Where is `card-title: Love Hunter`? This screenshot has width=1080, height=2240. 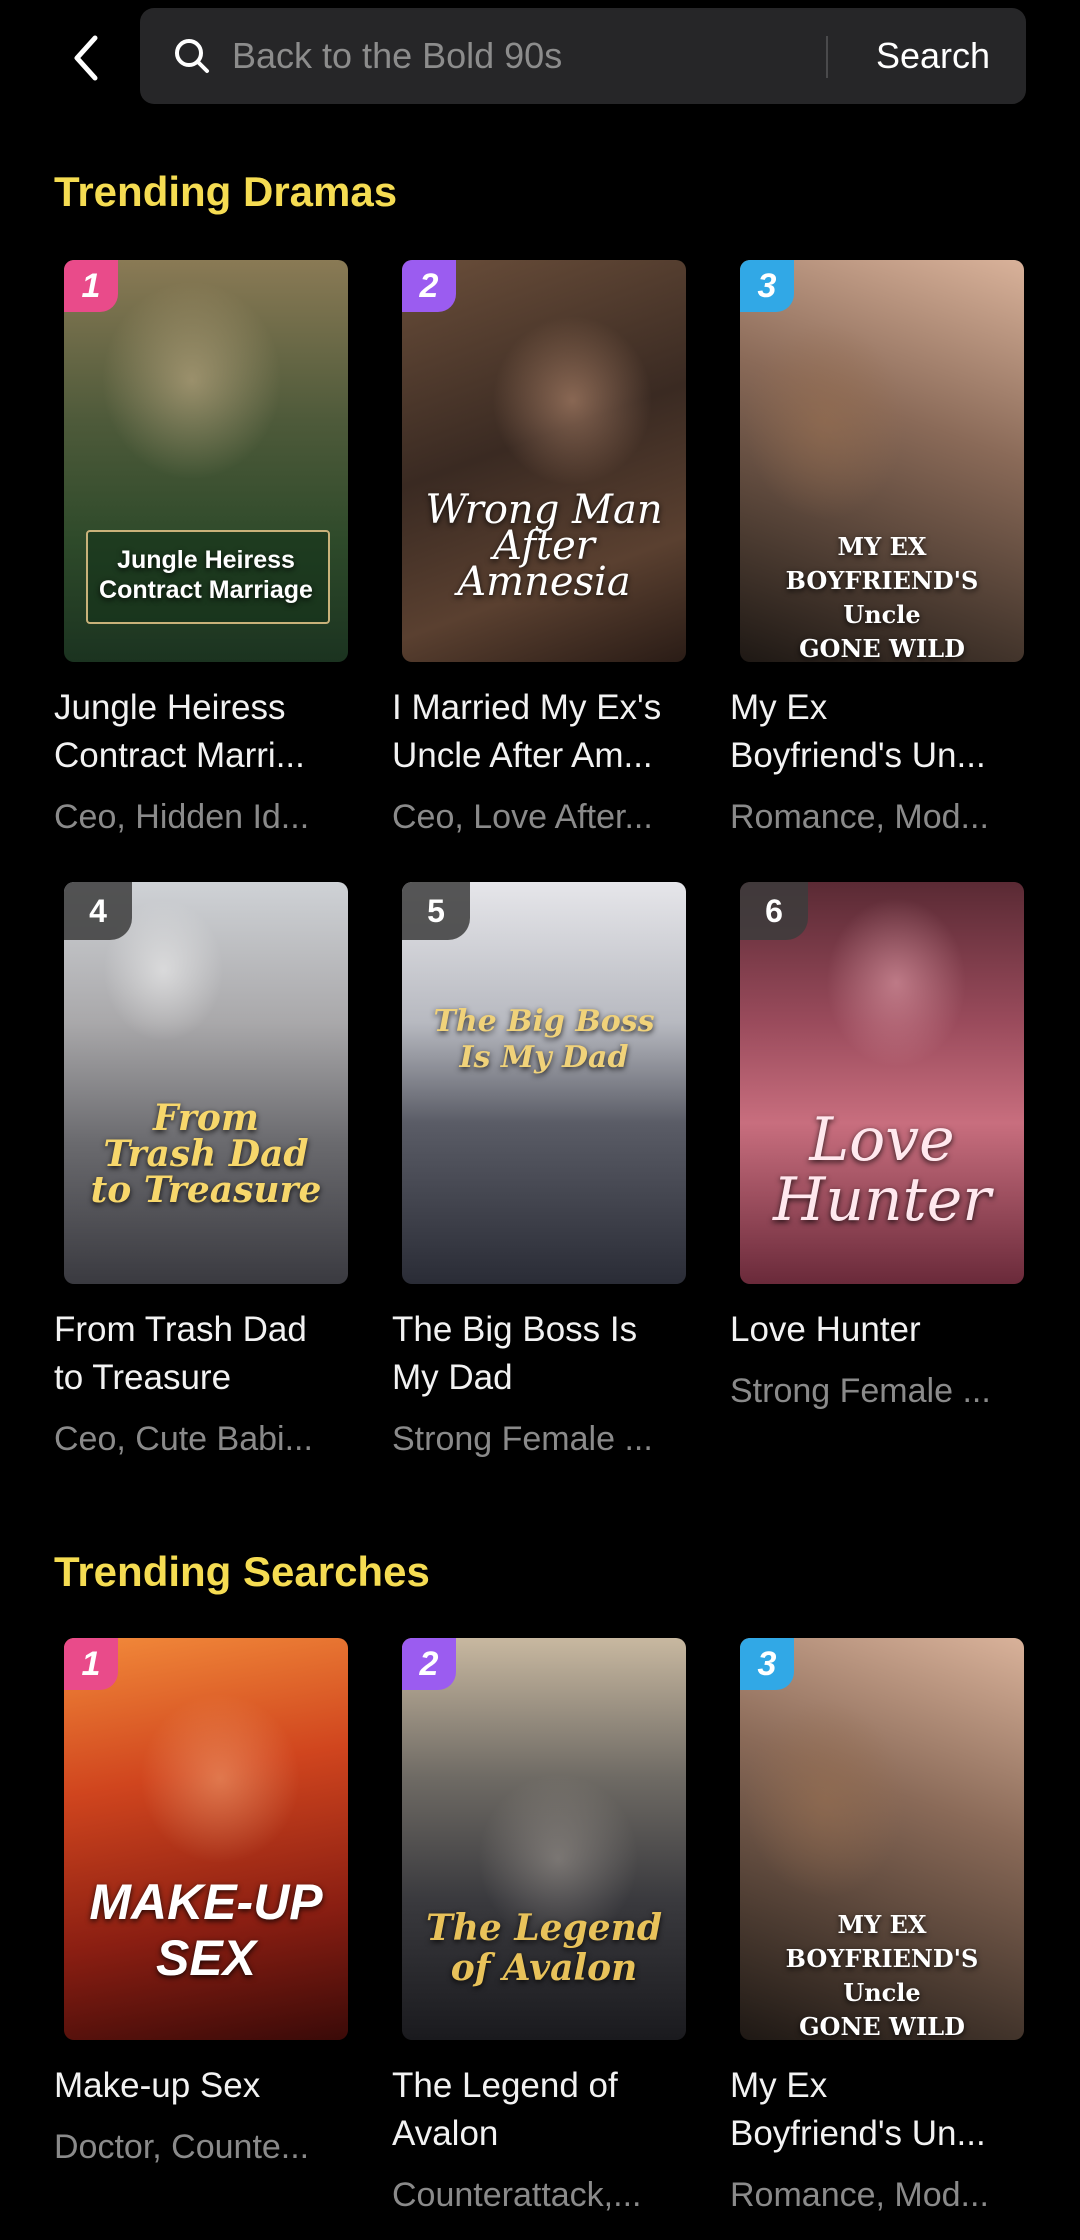 card-title: Love Hunter is located at coordinates (880, 1330).